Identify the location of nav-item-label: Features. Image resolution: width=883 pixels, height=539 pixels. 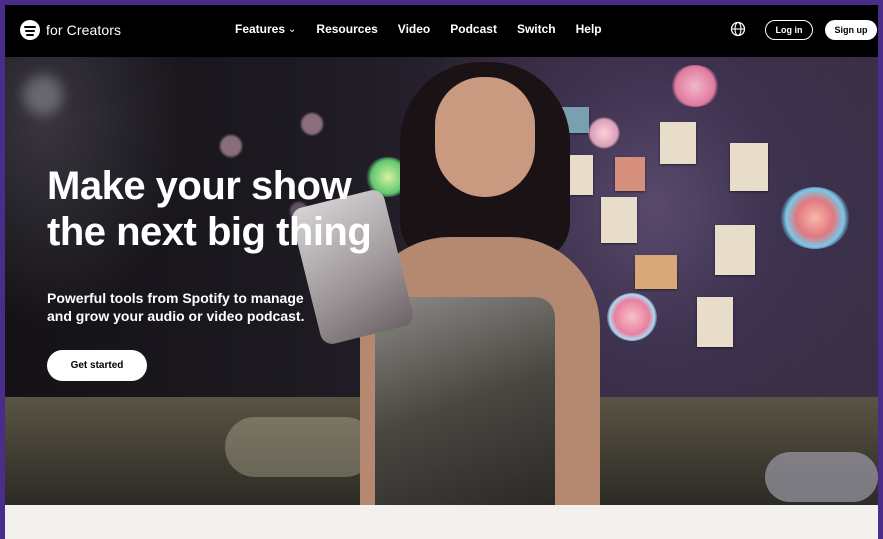
(260, 29).